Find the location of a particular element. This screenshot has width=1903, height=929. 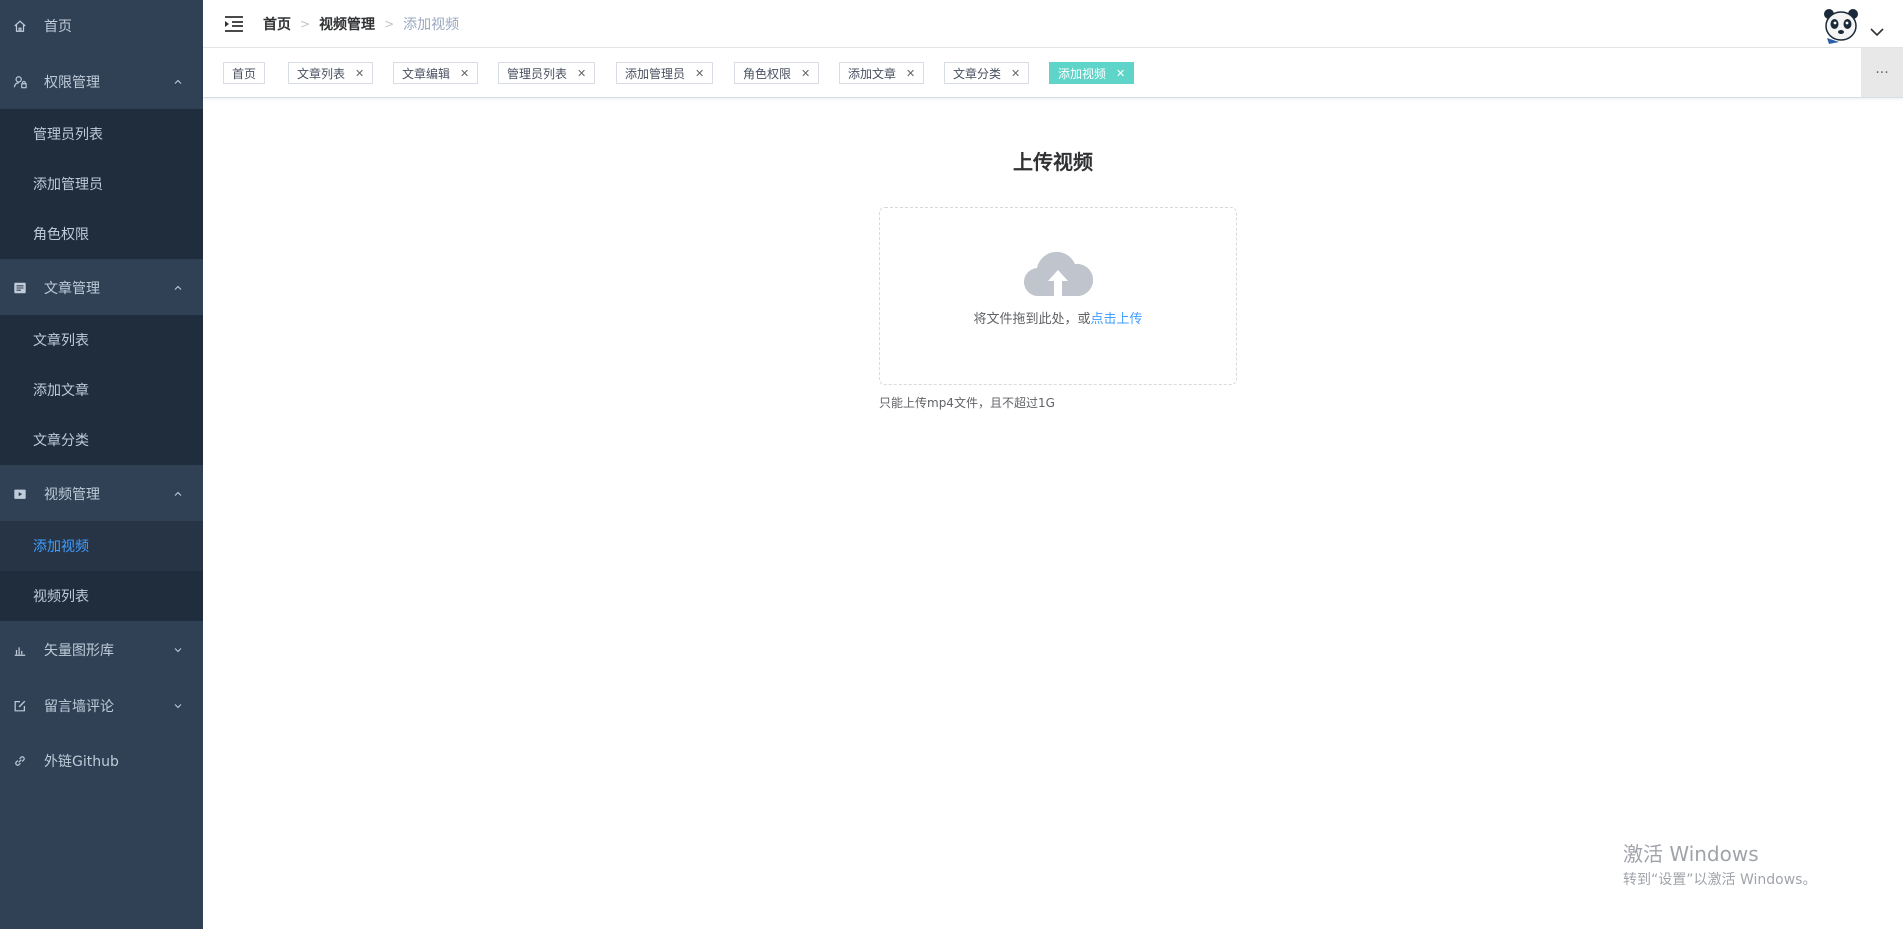

sidebar-group-articles: 文章管理 is located at coordinates (101, 288).